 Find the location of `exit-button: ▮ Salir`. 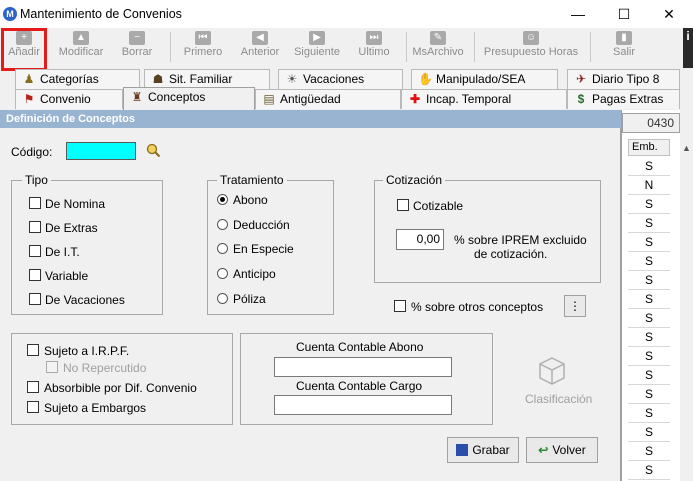

exit-button: ▮ Salir is located at coordinates (624, 47).